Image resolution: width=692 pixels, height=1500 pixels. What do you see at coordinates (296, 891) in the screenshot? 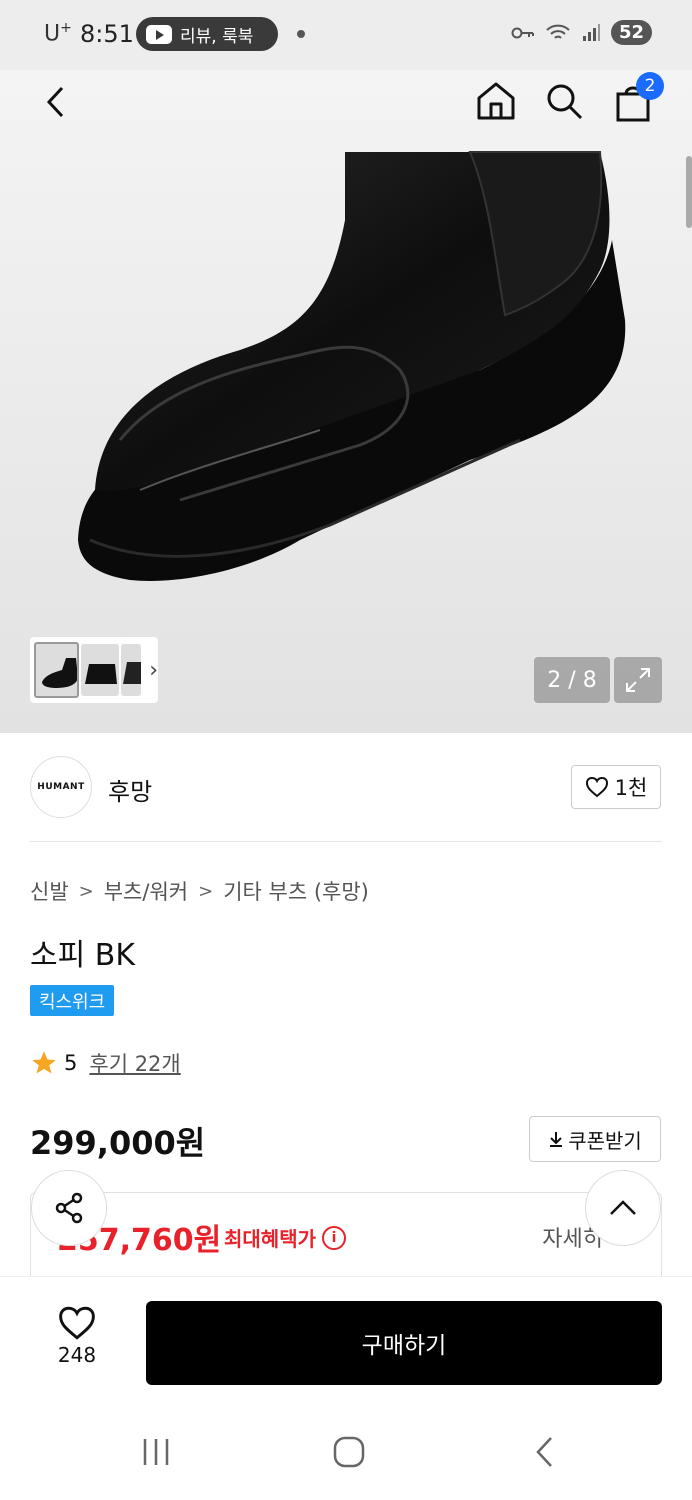
I see `breadcrumb-item: 기타 부츠 (후망)` at bounding box center [296, 891].